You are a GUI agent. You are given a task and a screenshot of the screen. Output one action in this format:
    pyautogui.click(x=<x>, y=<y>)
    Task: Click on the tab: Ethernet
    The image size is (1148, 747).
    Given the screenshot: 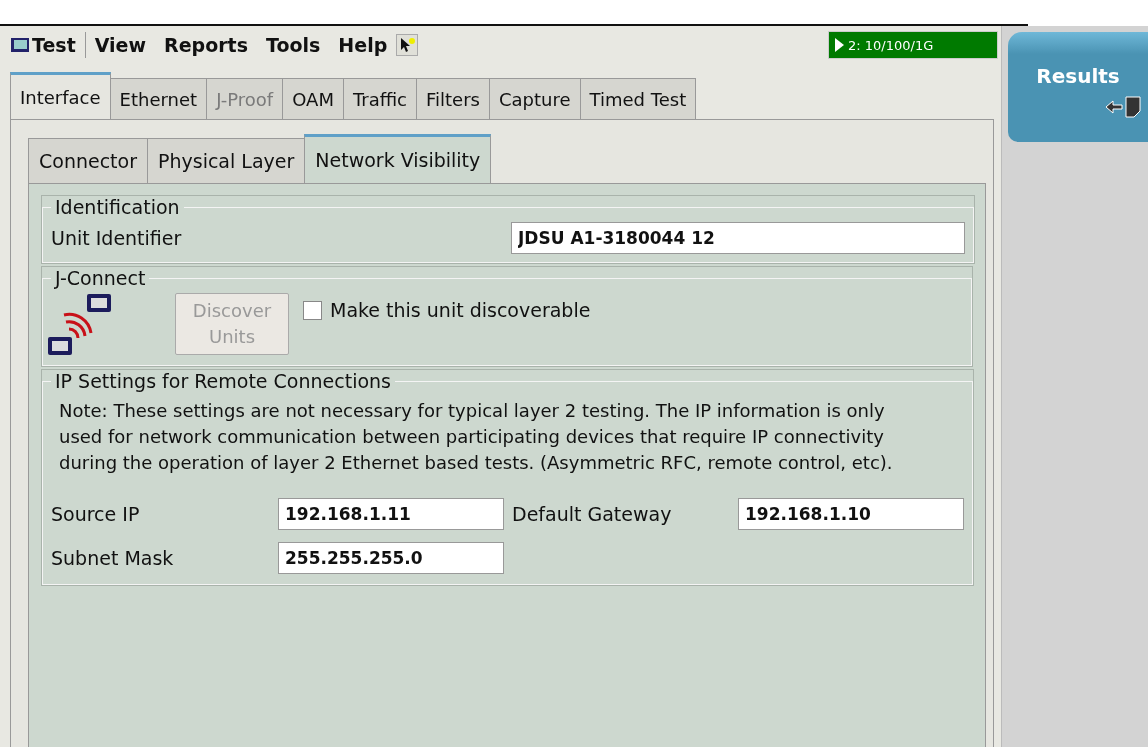 What is the action you would take?
    pyautogui.click(x=158, y=98)
    